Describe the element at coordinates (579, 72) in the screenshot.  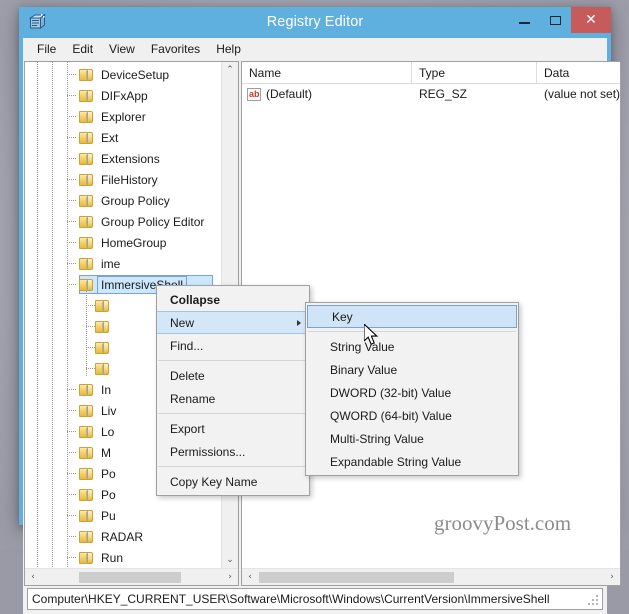
I see `column-header-data: Data` at that location.